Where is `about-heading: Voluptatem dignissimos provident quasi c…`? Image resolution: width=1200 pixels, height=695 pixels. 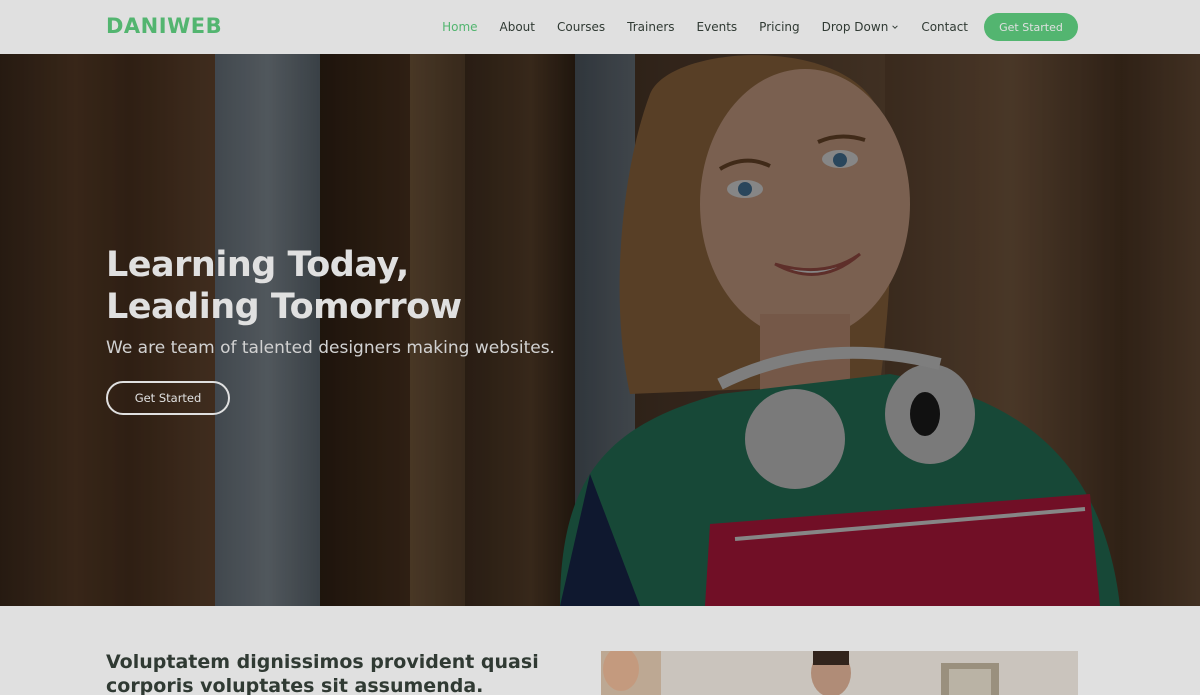
about-heading: Voluptatem dignissimos provident quasi c… is located at coordinates (322, 673).